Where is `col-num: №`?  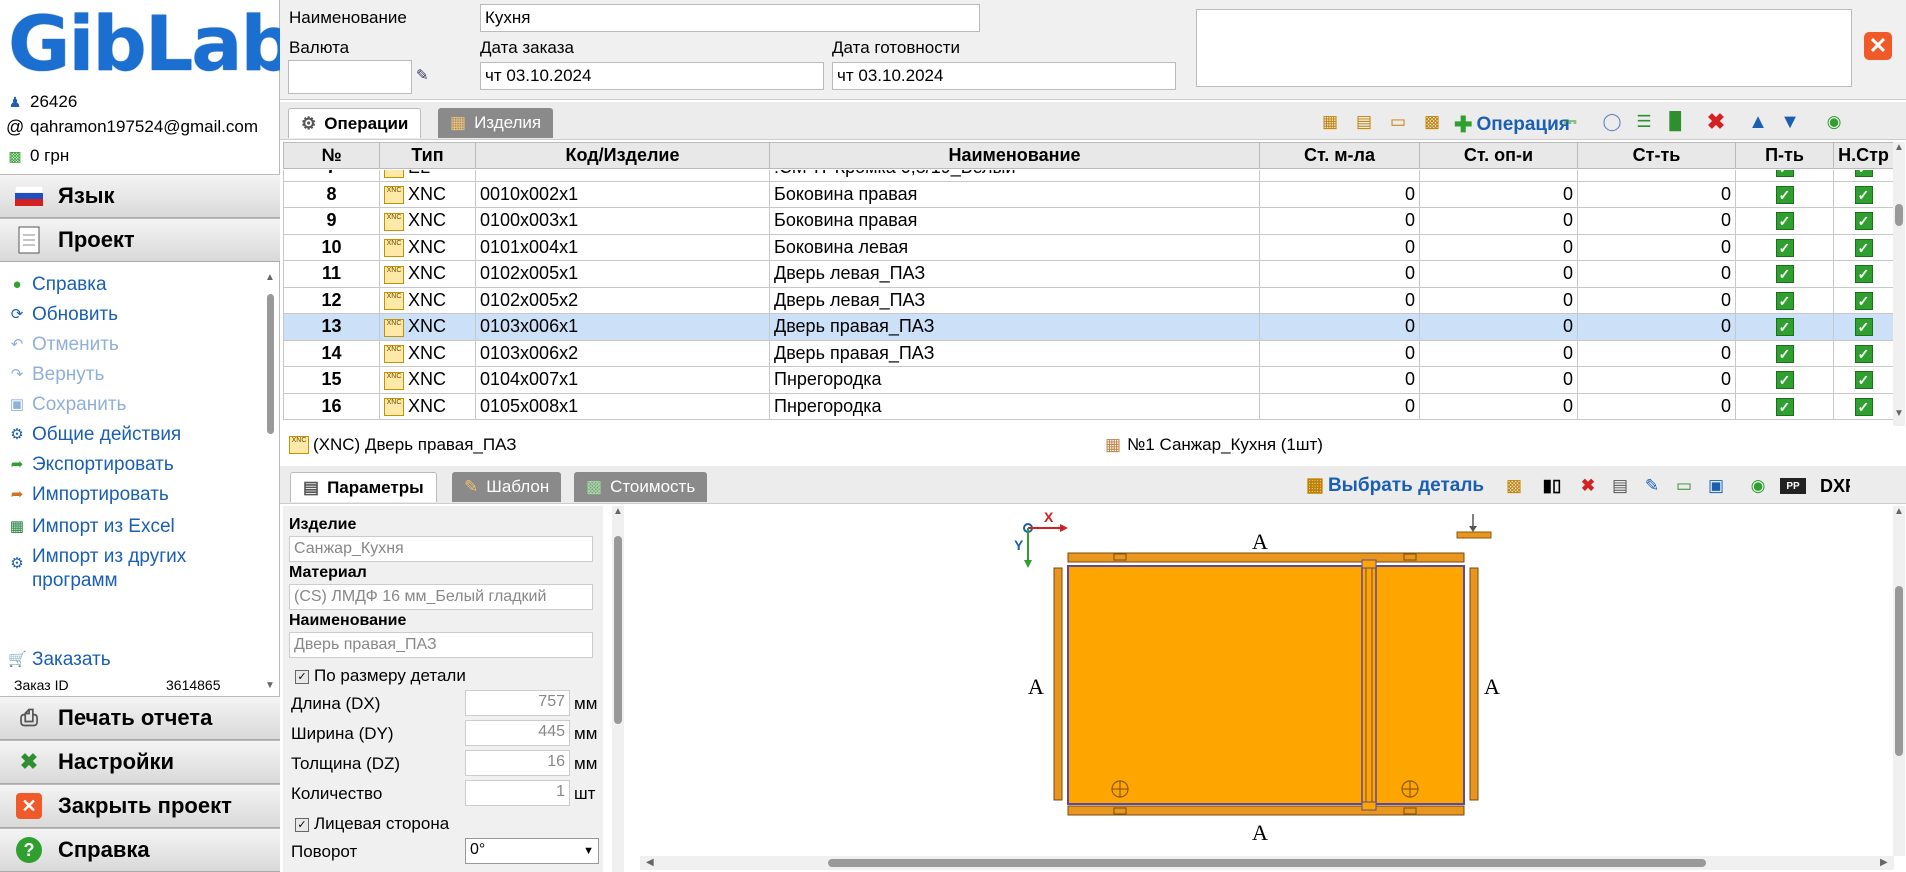 col-num: № is located at coordinates (331, 155).